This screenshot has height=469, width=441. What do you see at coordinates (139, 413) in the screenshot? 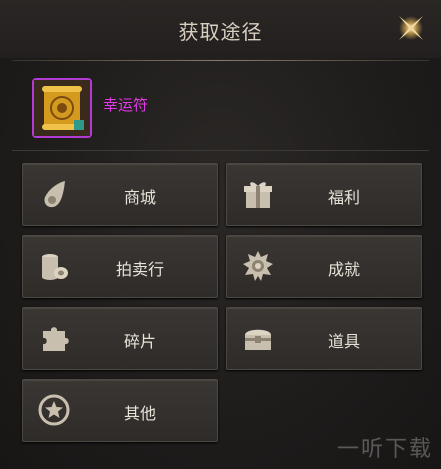
I see `other-label: 其他` at bounding box center [139, 413].